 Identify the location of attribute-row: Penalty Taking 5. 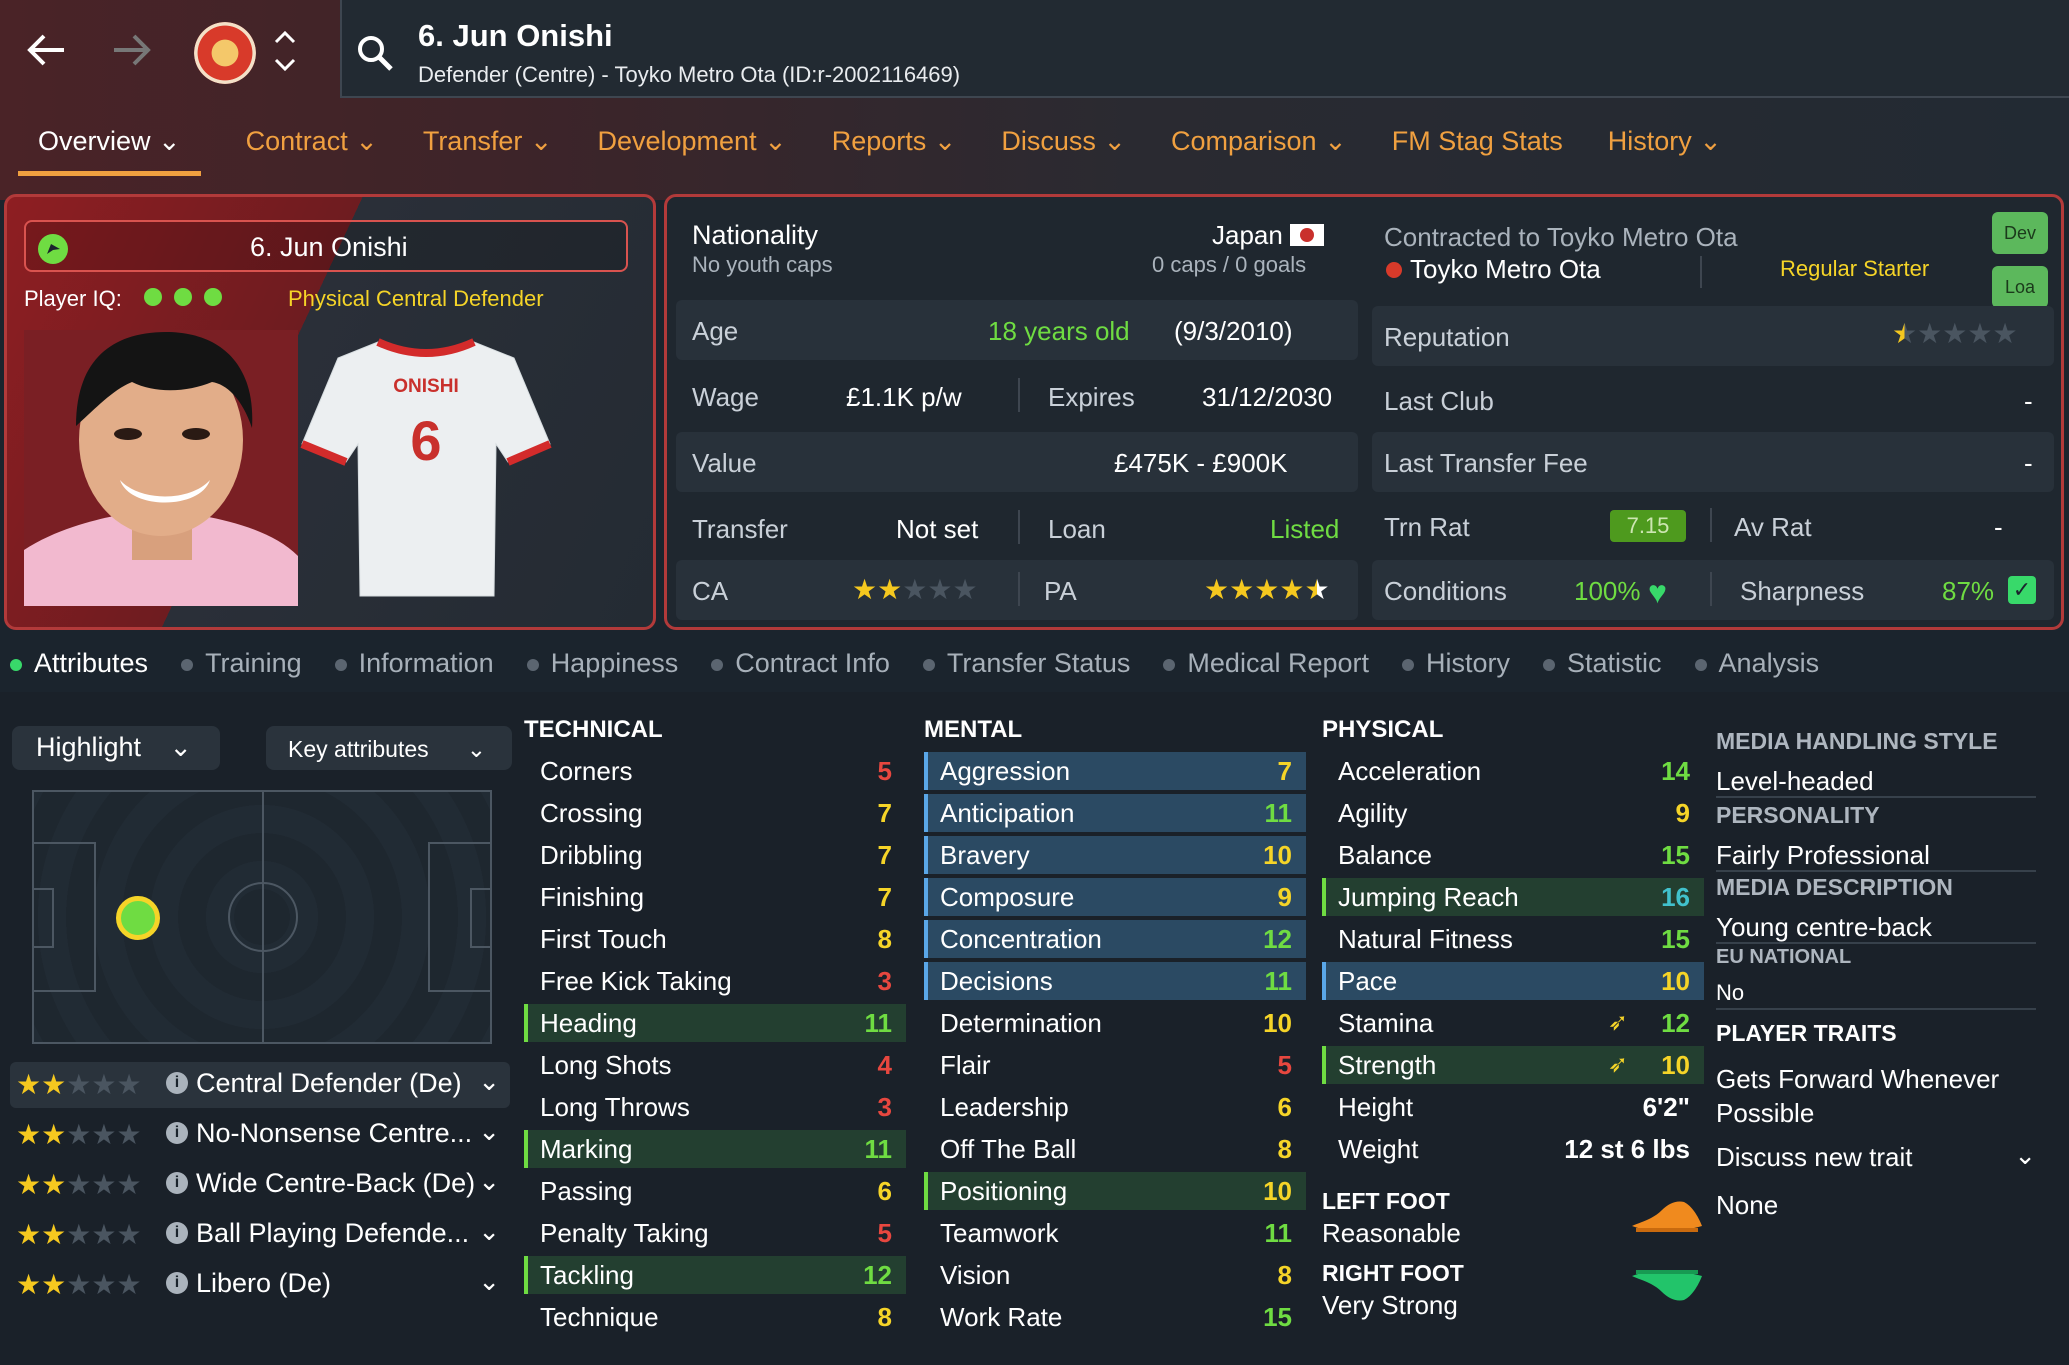
(715, 1233).